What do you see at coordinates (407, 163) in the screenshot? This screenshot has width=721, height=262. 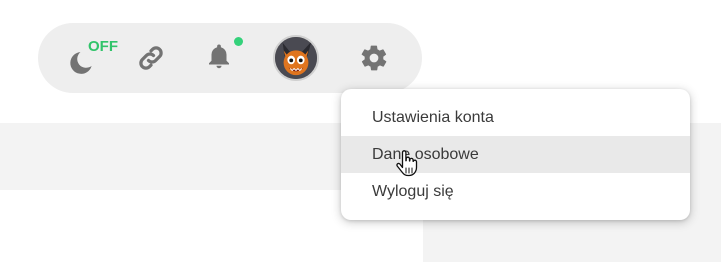 I see `hand-cursor-icon` at bounding box center [407, 163].